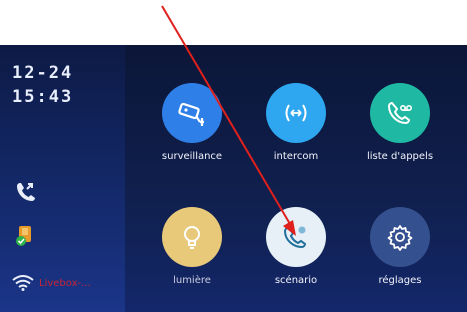  I want to click on app-surveillance: surveillance, so click(192, 122).